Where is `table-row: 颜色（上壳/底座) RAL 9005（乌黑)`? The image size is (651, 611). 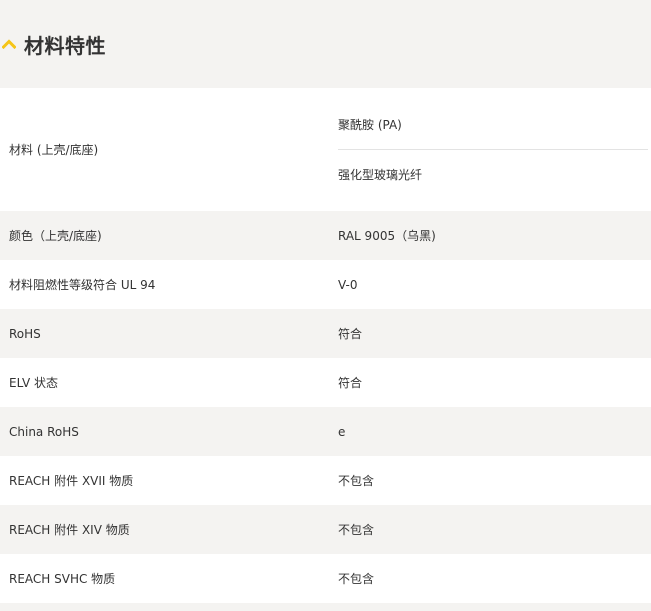
table-row: 颜色（上壳/底座) RAL 9005（乌黑) is located at coordinates (325, 235).